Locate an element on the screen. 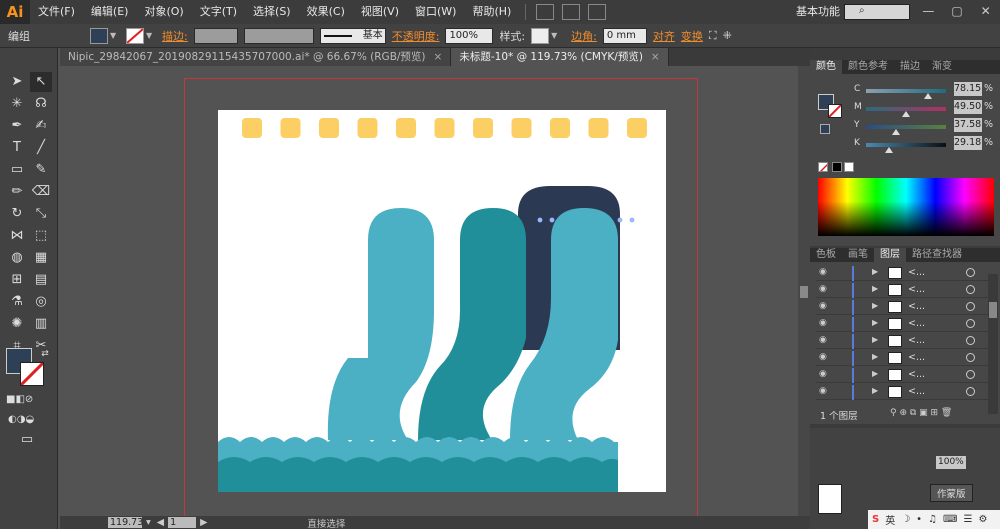  align-button: 对齐 is located at coordinates (664, 36).